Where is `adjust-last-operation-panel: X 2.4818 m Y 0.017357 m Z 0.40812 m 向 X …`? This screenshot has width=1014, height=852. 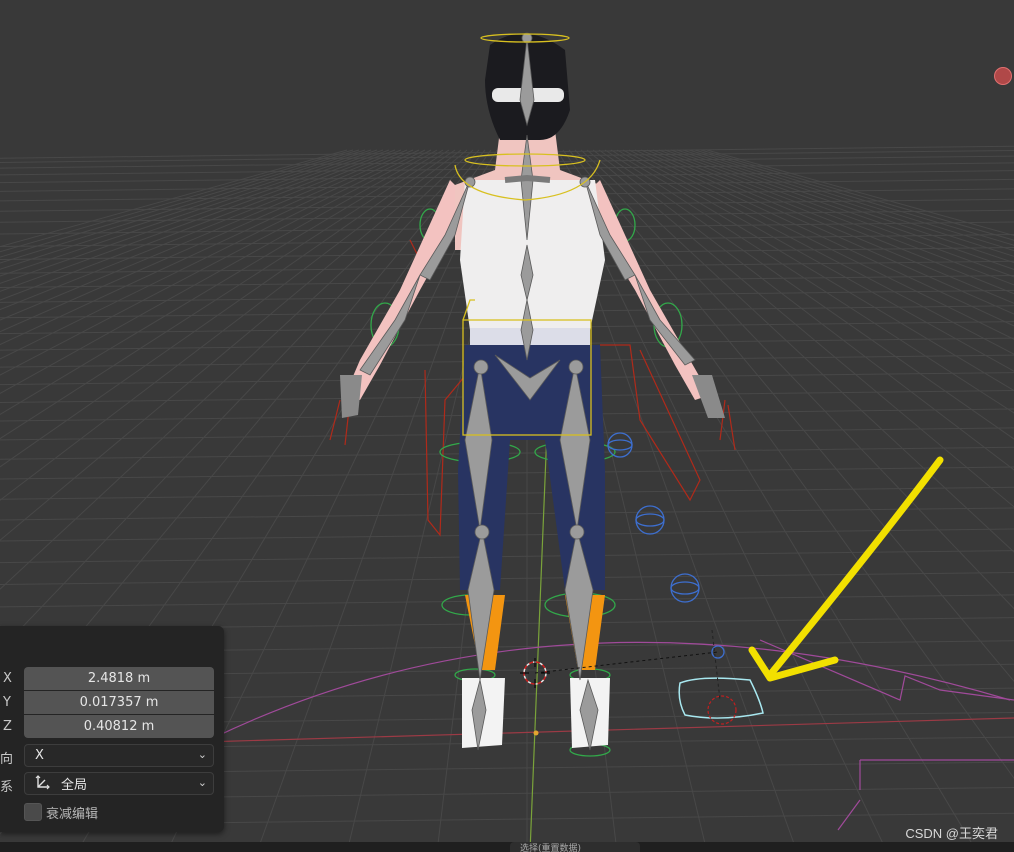 adjust-last-operation-panel: X 2.4818 m Y 0.017357 m Z 0.40812 m 向 X … is located at coordinates (112, 729).